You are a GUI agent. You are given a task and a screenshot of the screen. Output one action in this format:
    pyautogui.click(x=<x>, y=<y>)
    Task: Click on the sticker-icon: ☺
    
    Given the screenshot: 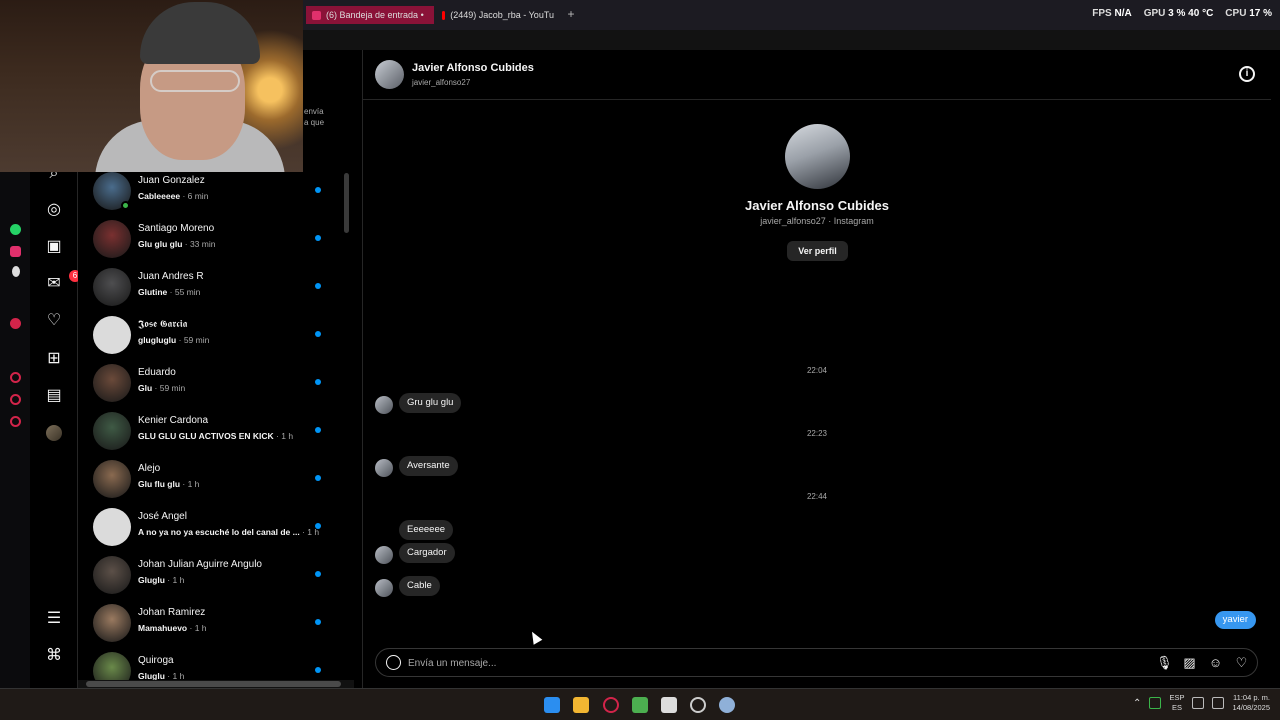 What is the action you would take?
    pyautogui.click(x=1215, y=662)
    